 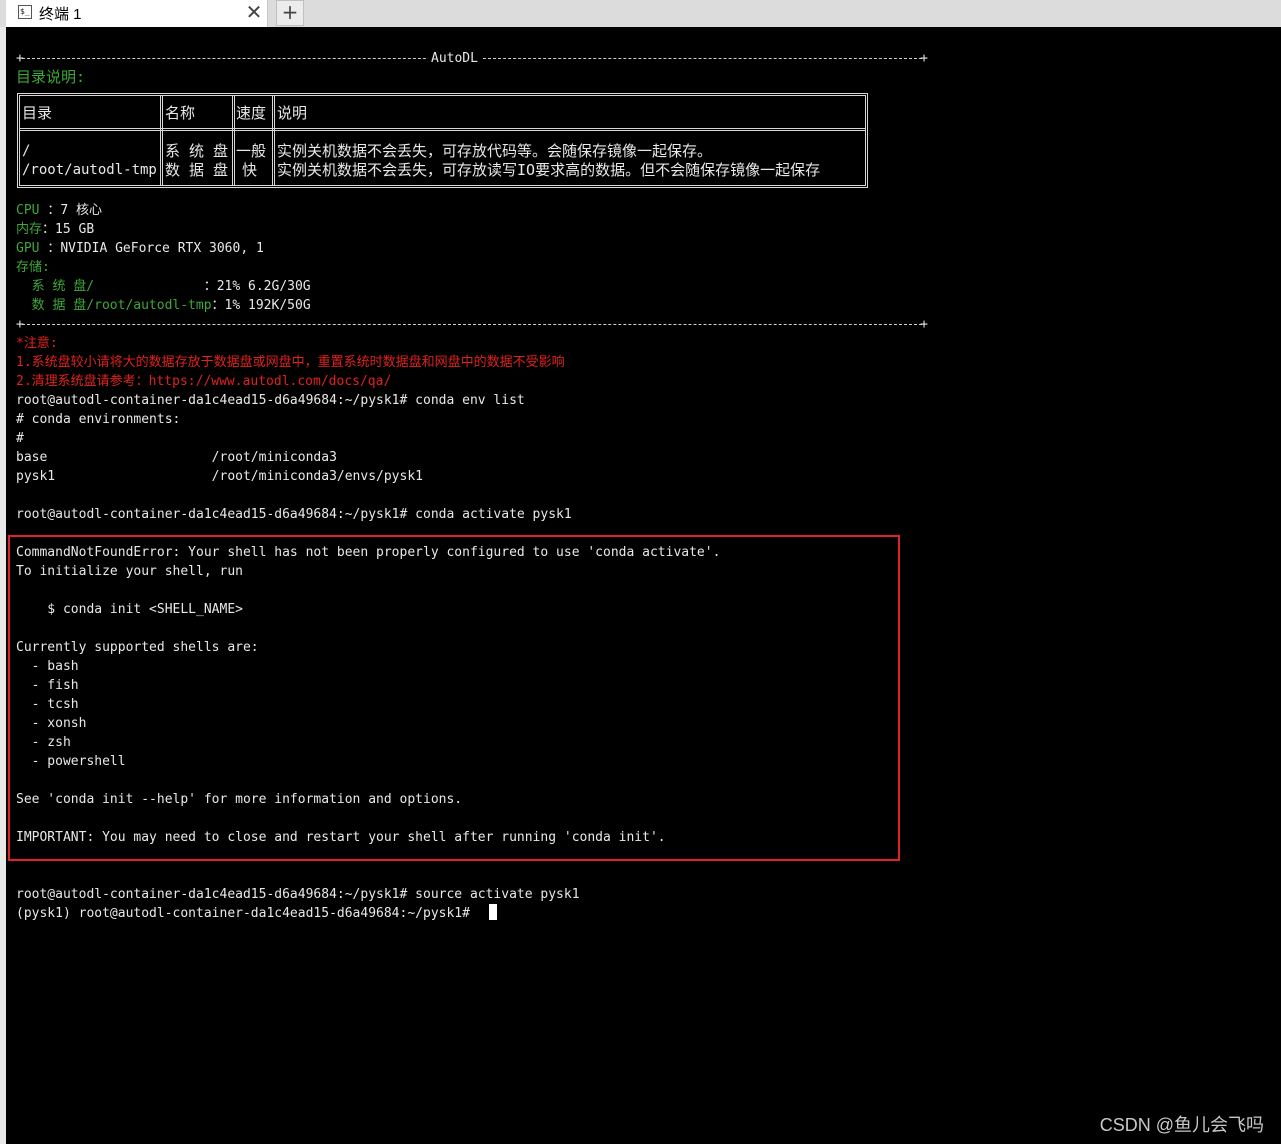 I want to click on tab-bar: $_ 终端 1 ✕ +, so click(x=640, y=14).